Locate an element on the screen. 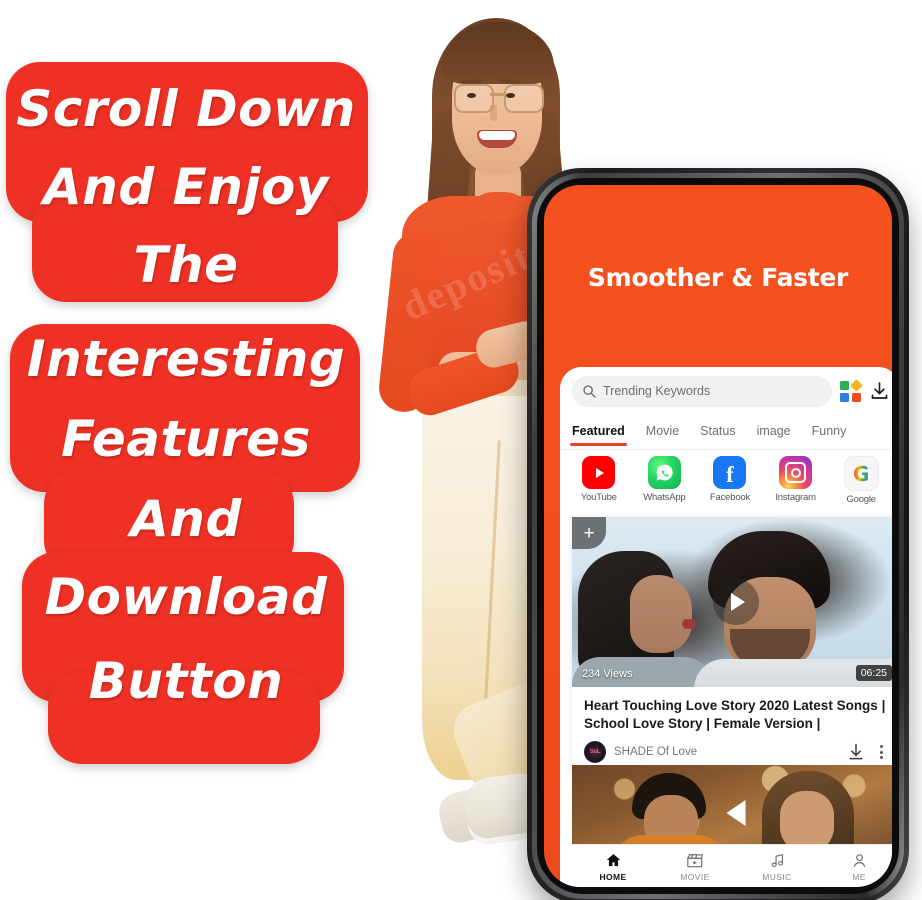  callout-line-3: The is located at coordinates (186, 265).